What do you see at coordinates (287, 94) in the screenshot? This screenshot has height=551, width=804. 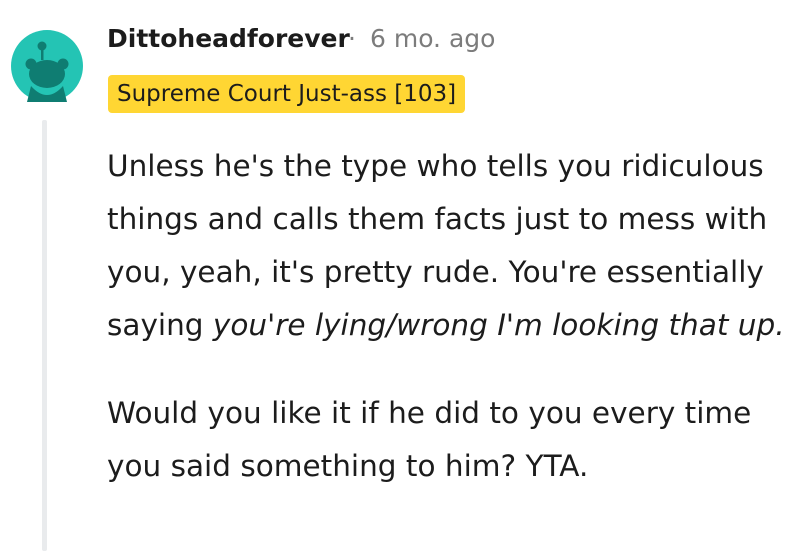 I see `user-flair: Supreme Court Just-ass [103]` at bounding box center [287, 94].